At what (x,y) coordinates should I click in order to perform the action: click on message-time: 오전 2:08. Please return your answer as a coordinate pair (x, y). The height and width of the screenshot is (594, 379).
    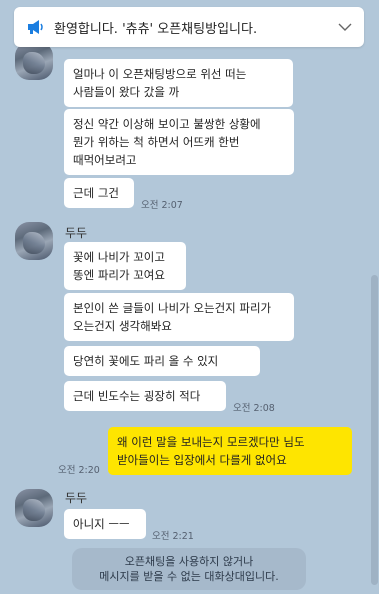
    Looking at the image, I should click on (254, 408).